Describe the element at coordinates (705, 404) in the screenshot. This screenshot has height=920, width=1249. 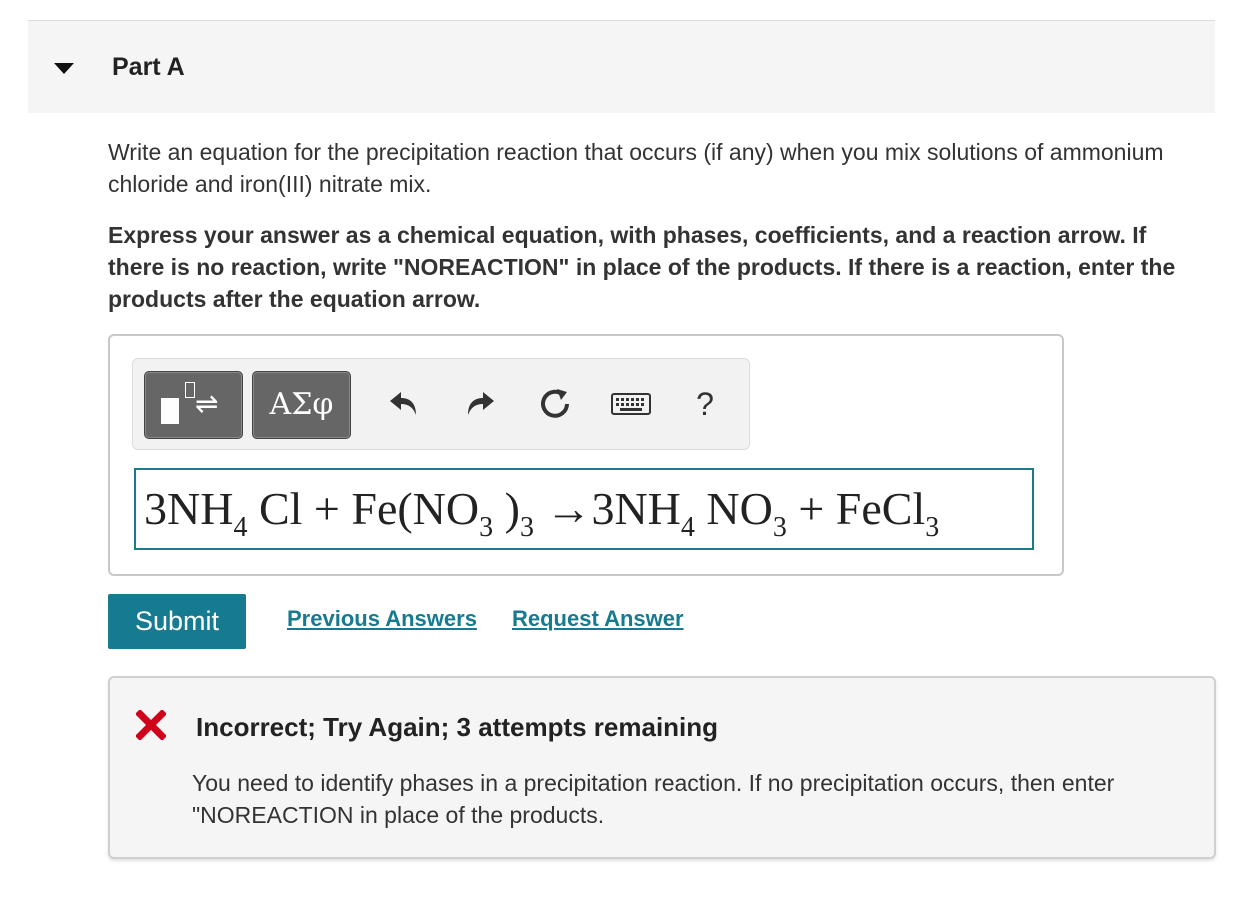
I see `help-button: ?` at that location.